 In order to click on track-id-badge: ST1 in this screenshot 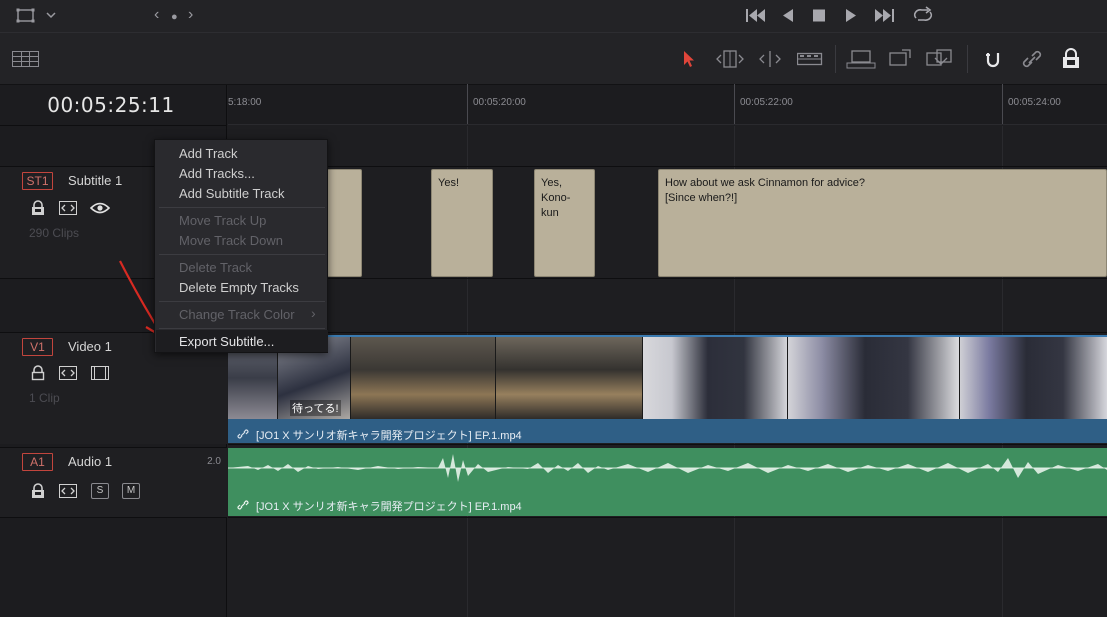, I will do `click(37, 181)`.